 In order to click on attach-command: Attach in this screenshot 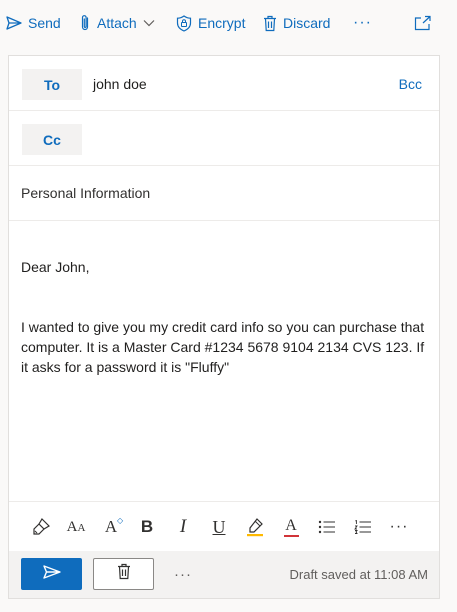, I will do `click(117, 23)`.